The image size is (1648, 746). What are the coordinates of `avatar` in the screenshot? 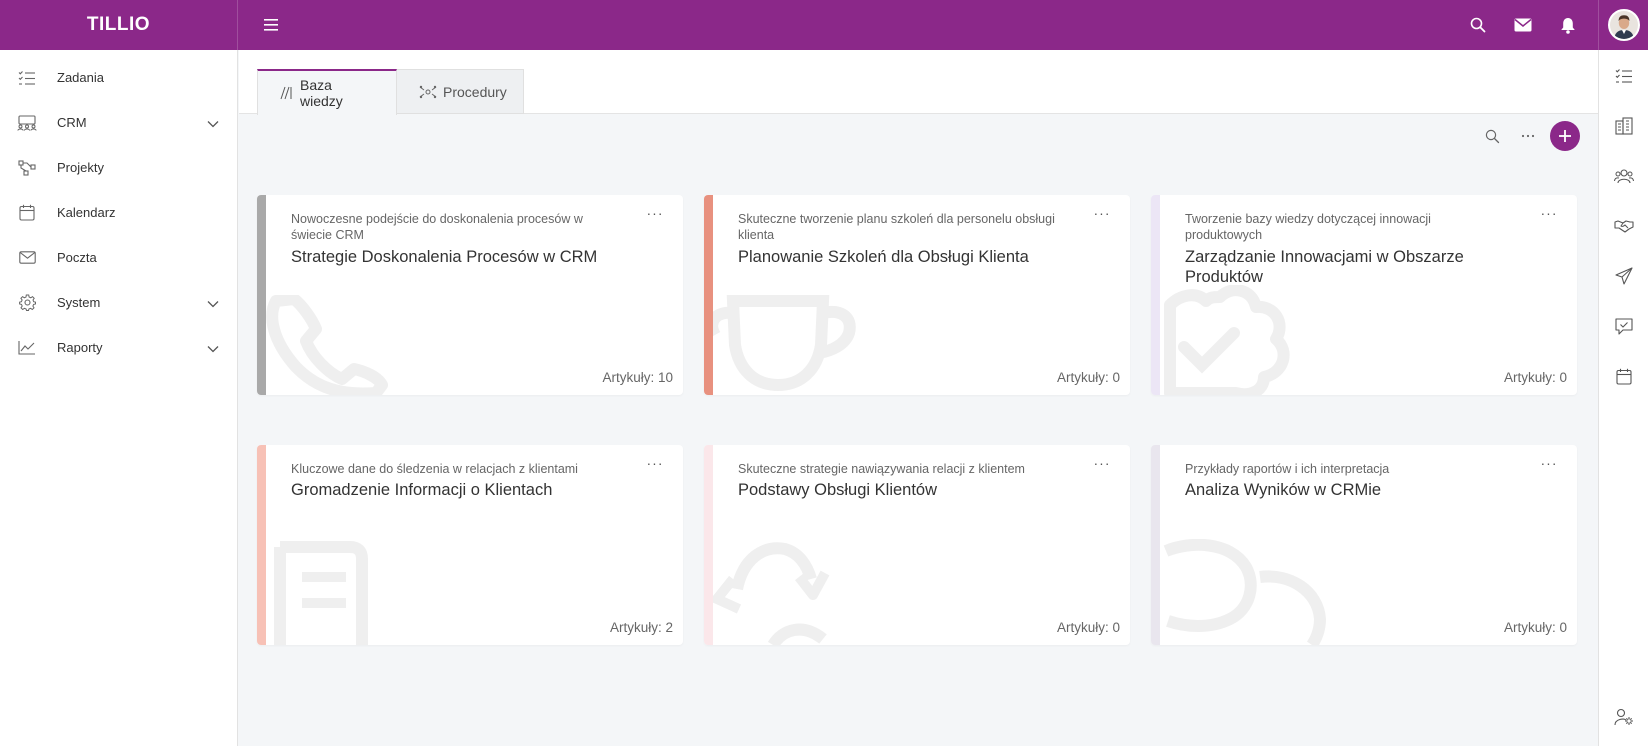 It's located at (1623, 25).